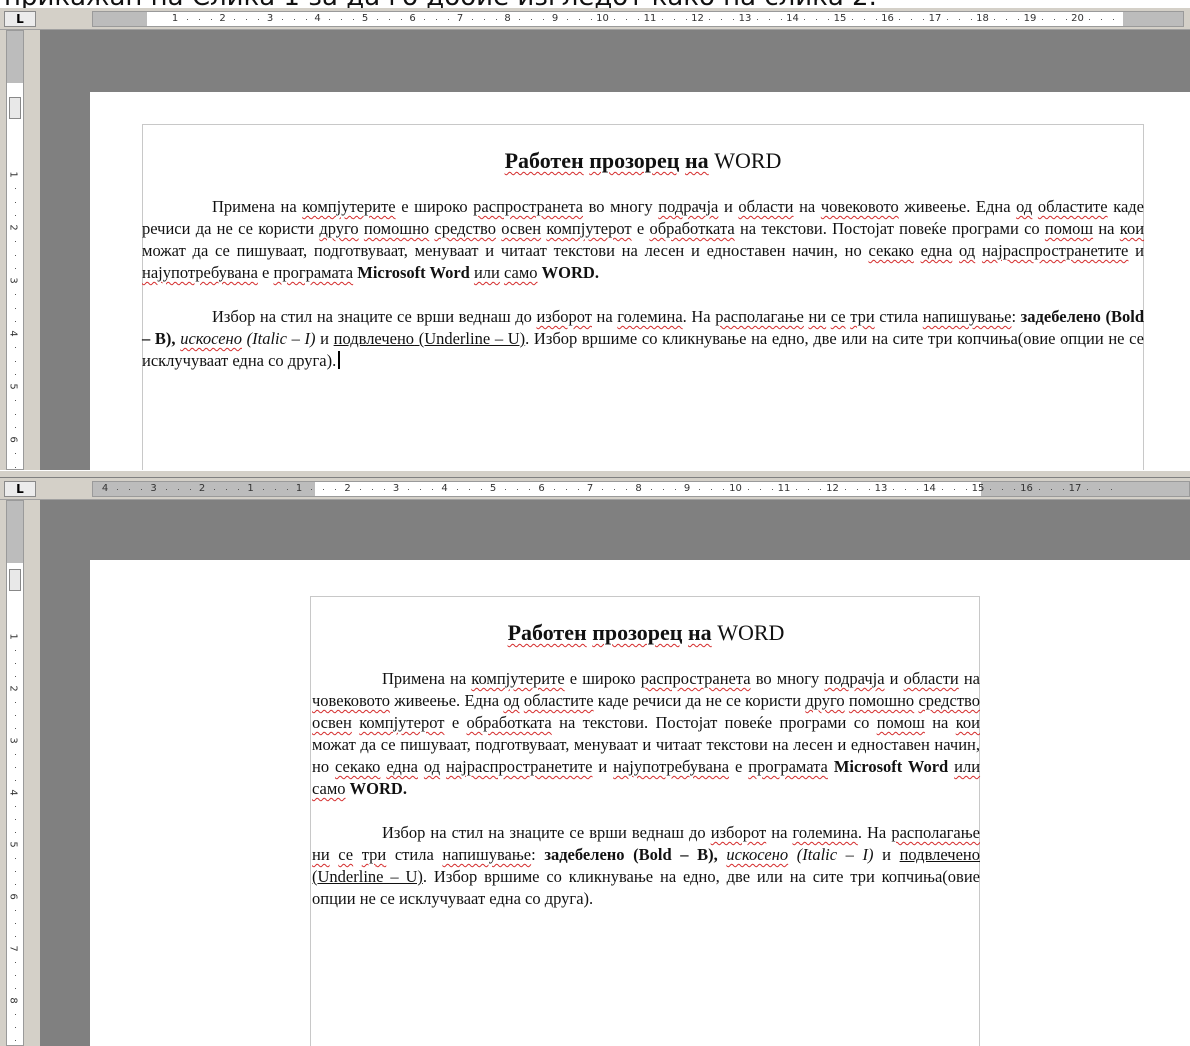 This screenshot has width=1190, height=1046. I want to click on horizontal-ruler: L 1 2 3 4 5 6 7 8 9 10 11 12 13 14 15 16 17 18 19 20, so click(595, 19).